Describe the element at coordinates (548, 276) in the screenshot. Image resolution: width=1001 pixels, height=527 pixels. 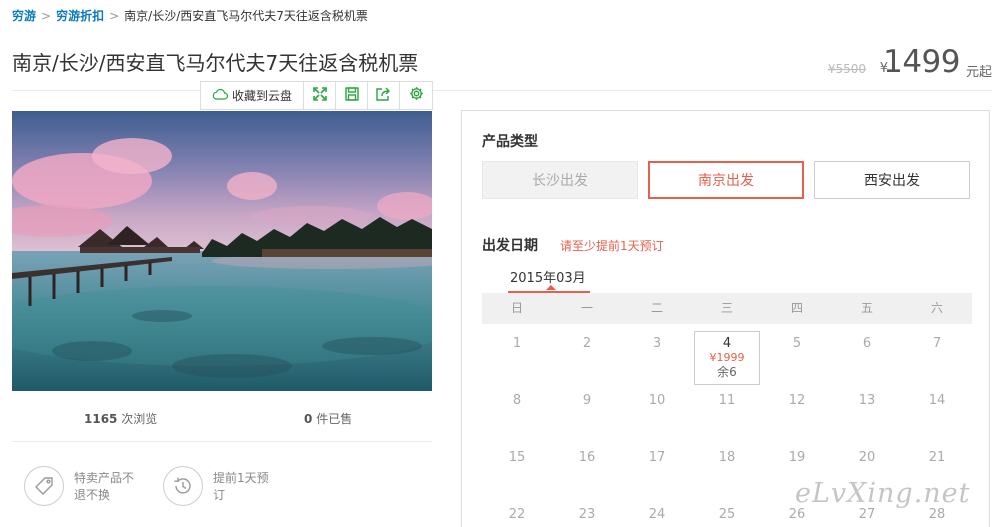
I see `month-tab: 2015年03月` at that location.